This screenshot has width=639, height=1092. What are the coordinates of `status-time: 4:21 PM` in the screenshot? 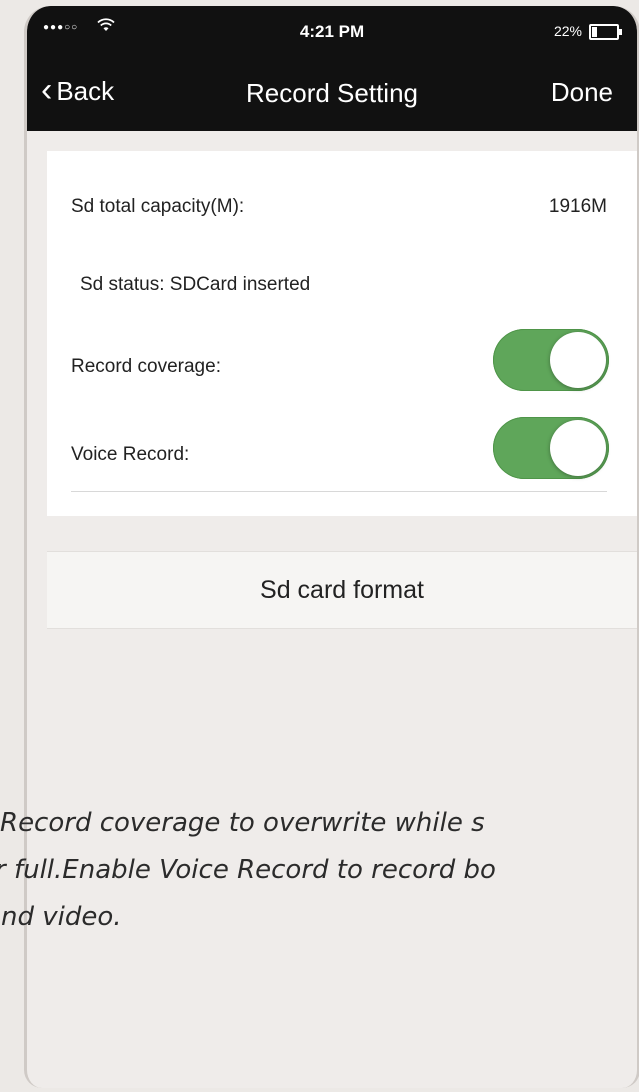 It's located at (332, 31).